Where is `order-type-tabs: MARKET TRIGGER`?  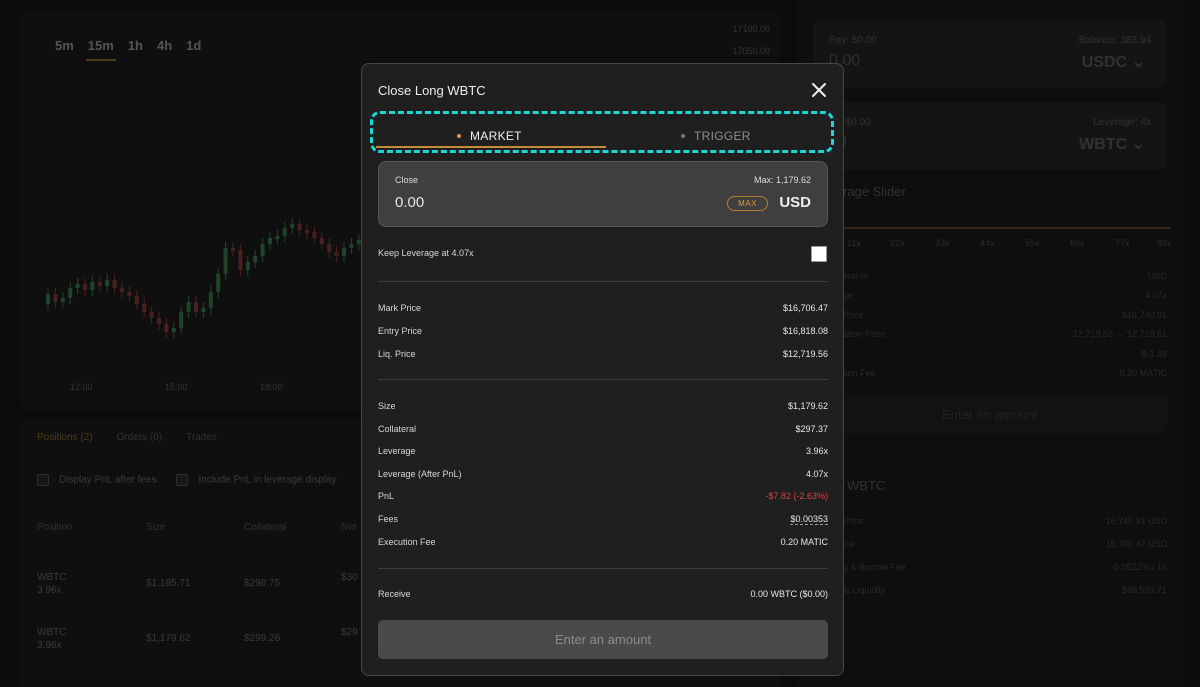
order-type-tabs: MARKET TRIGGER is located at coordinates (602, 132).